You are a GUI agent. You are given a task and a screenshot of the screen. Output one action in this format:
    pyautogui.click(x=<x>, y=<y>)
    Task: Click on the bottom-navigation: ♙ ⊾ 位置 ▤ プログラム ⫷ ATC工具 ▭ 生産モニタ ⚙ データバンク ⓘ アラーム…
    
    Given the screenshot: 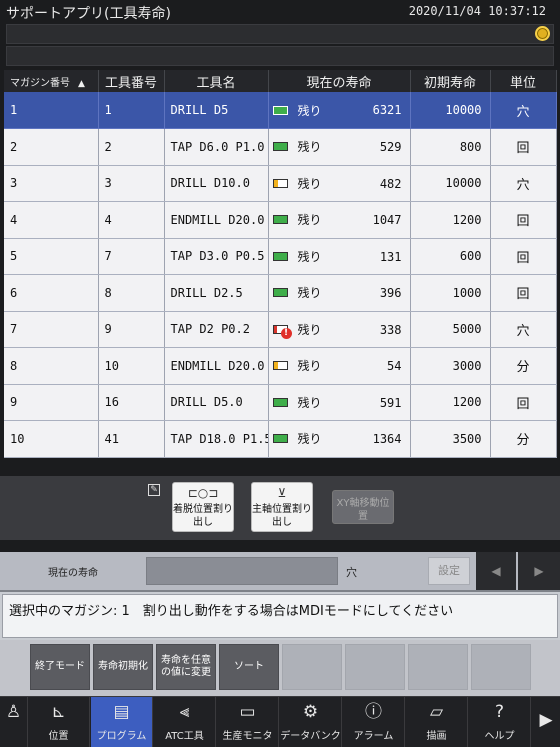 What is the action you would take?
    pyautogui.click(x=280, y=721)
    